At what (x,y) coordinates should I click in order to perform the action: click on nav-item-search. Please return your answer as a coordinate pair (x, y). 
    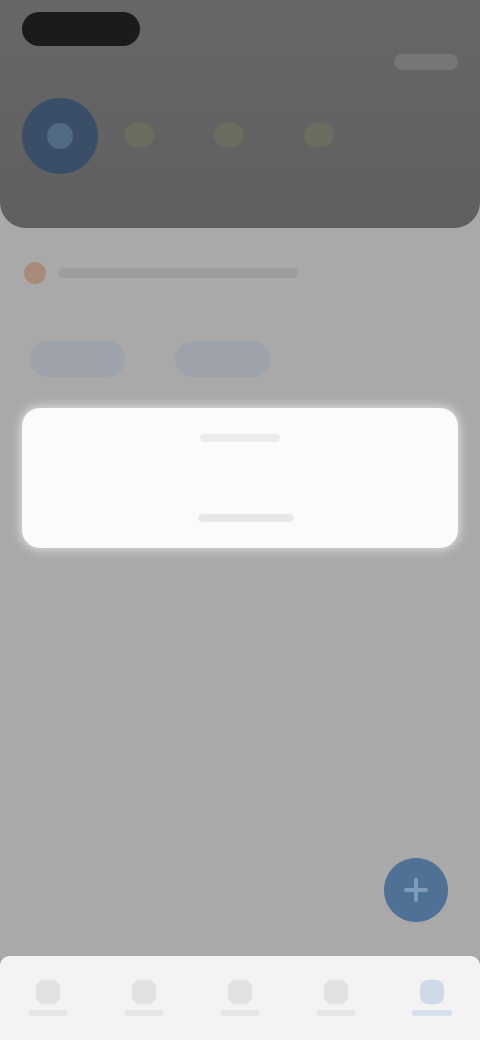
    Looking at the image, I should click on (144, 998).